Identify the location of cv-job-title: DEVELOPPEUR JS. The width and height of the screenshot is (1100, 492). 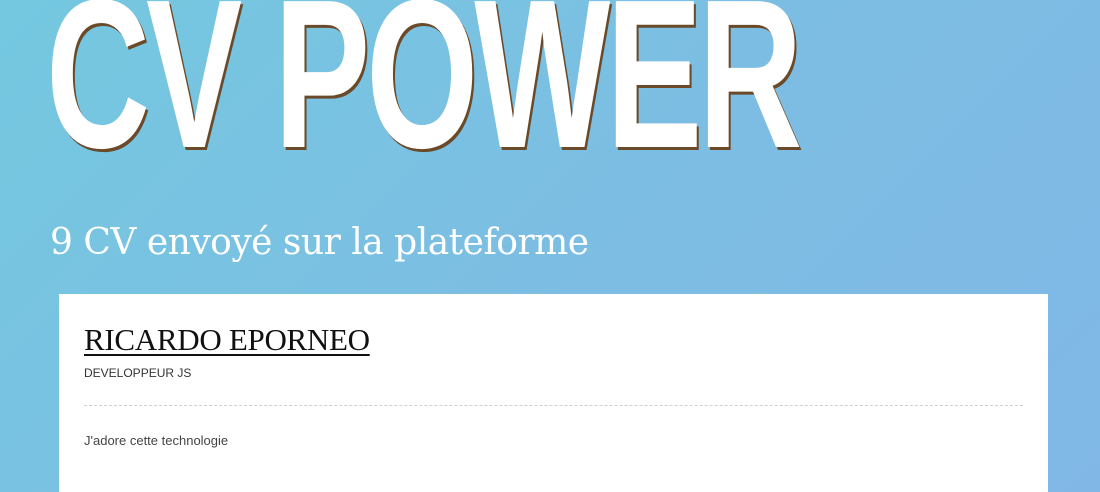
(138, 373).